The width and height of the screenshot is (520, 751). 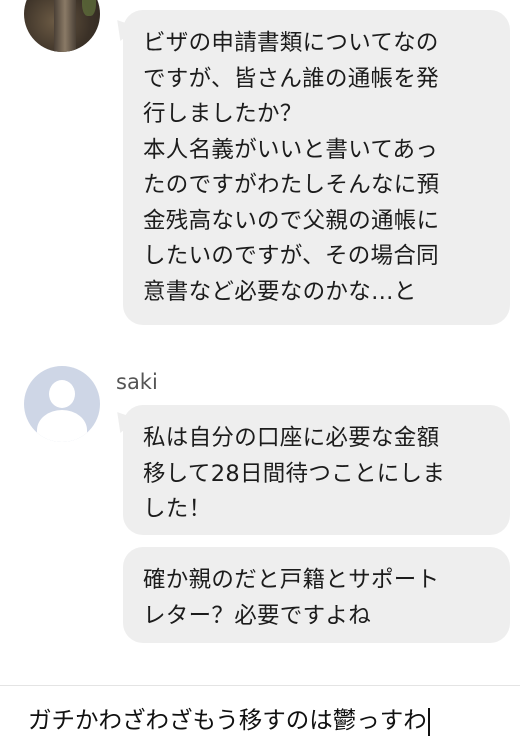 I want to click on avatar-head, so click(x=62, y=394).